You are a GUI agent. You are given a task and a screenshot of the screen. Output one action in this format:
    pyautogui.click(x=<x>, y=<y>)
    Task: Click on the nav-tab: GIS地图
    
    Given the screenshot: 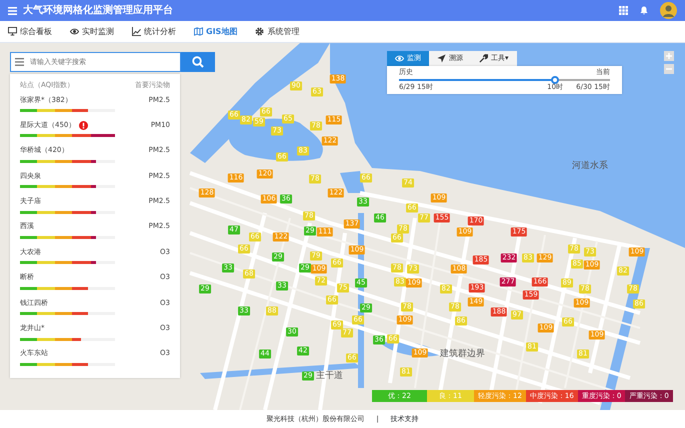 What is the action you would take?
    pyautogui.click(x=216, y=32)
    